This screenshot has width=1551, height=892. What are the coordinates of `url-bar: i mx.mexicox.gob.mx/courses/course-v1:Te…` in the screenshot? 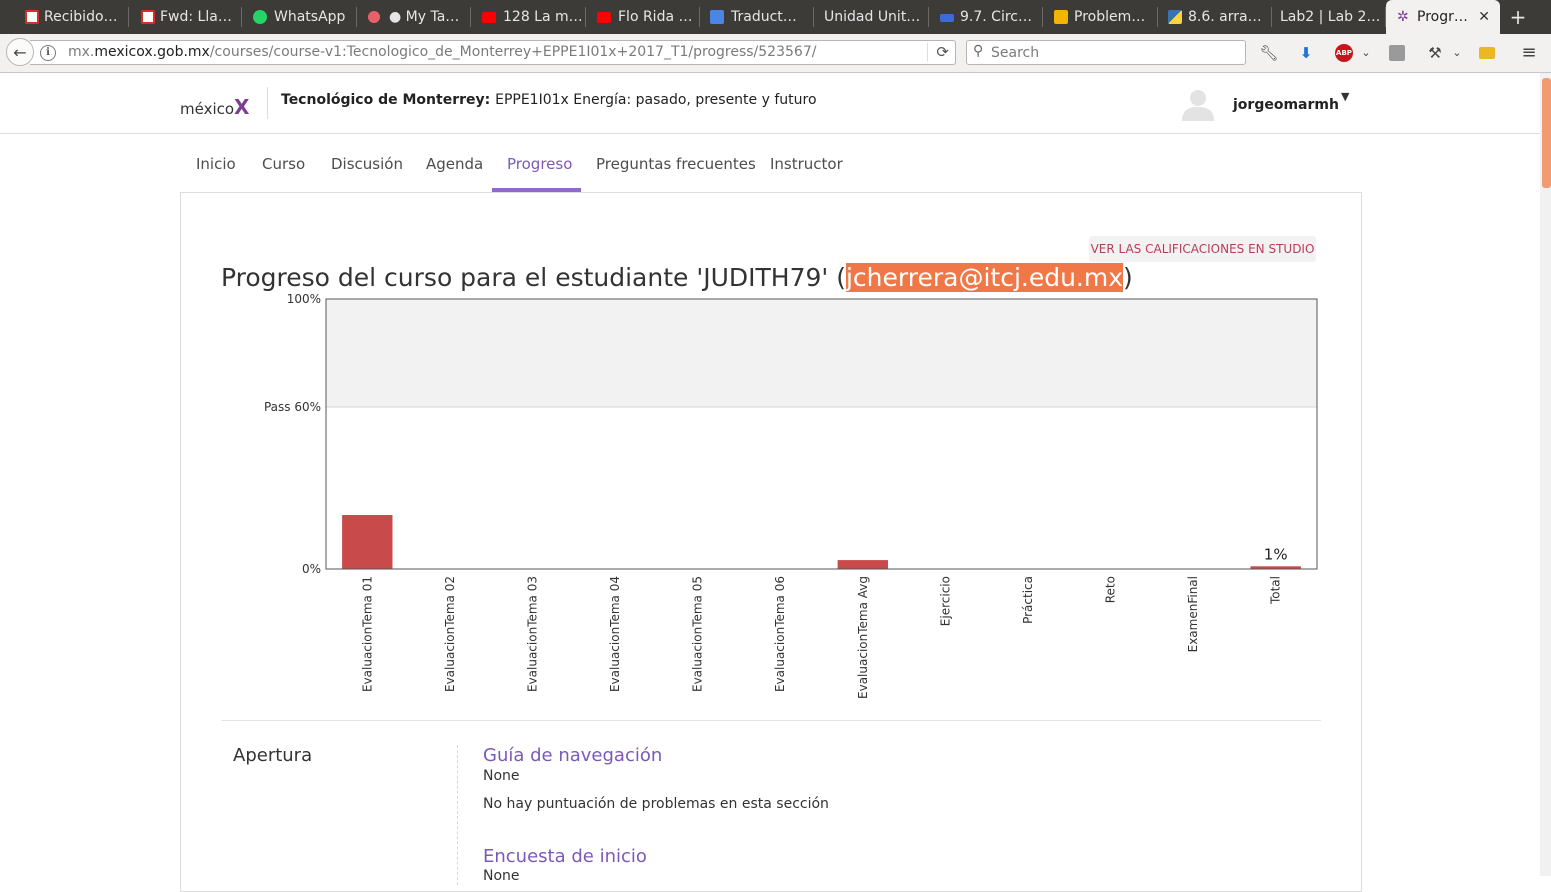 It's located at (493, 52).